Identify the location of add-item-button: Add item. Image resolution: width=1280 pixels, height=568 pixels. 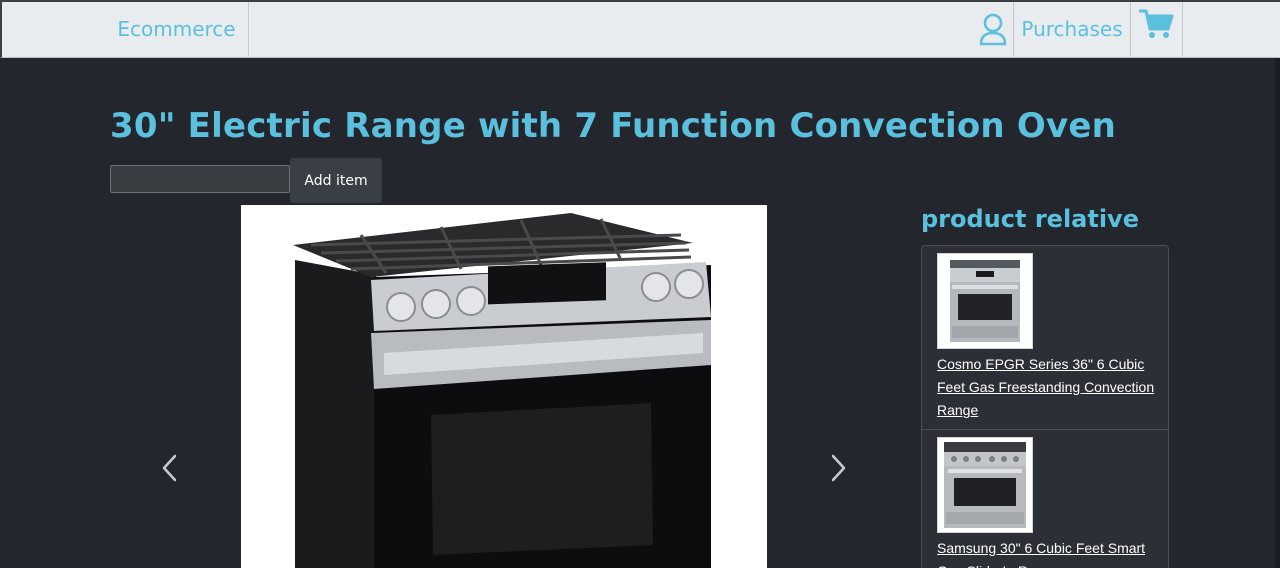
(336, 180).